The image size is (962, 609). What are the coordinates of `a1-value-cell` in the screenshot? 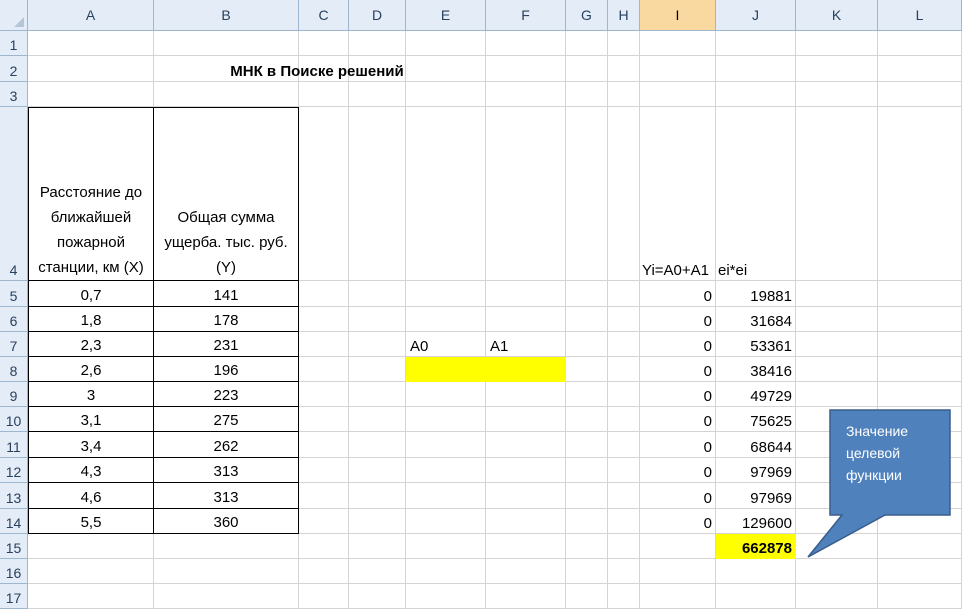 It's located at (526, 369).